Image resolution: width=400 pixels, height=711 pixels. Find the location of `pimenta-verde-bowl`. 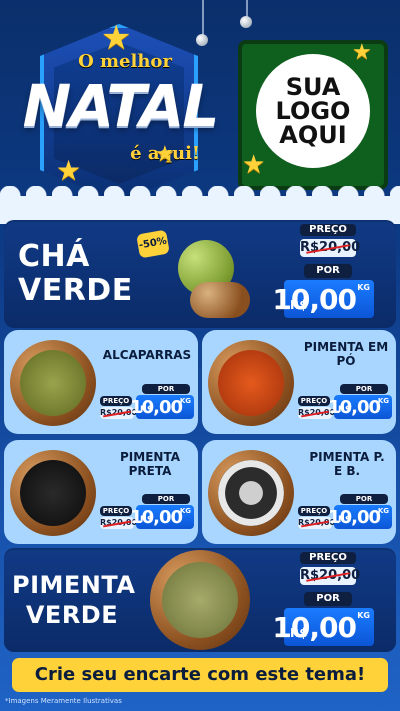

pimenta-verde-bowl is located at coordinates (200, 600).